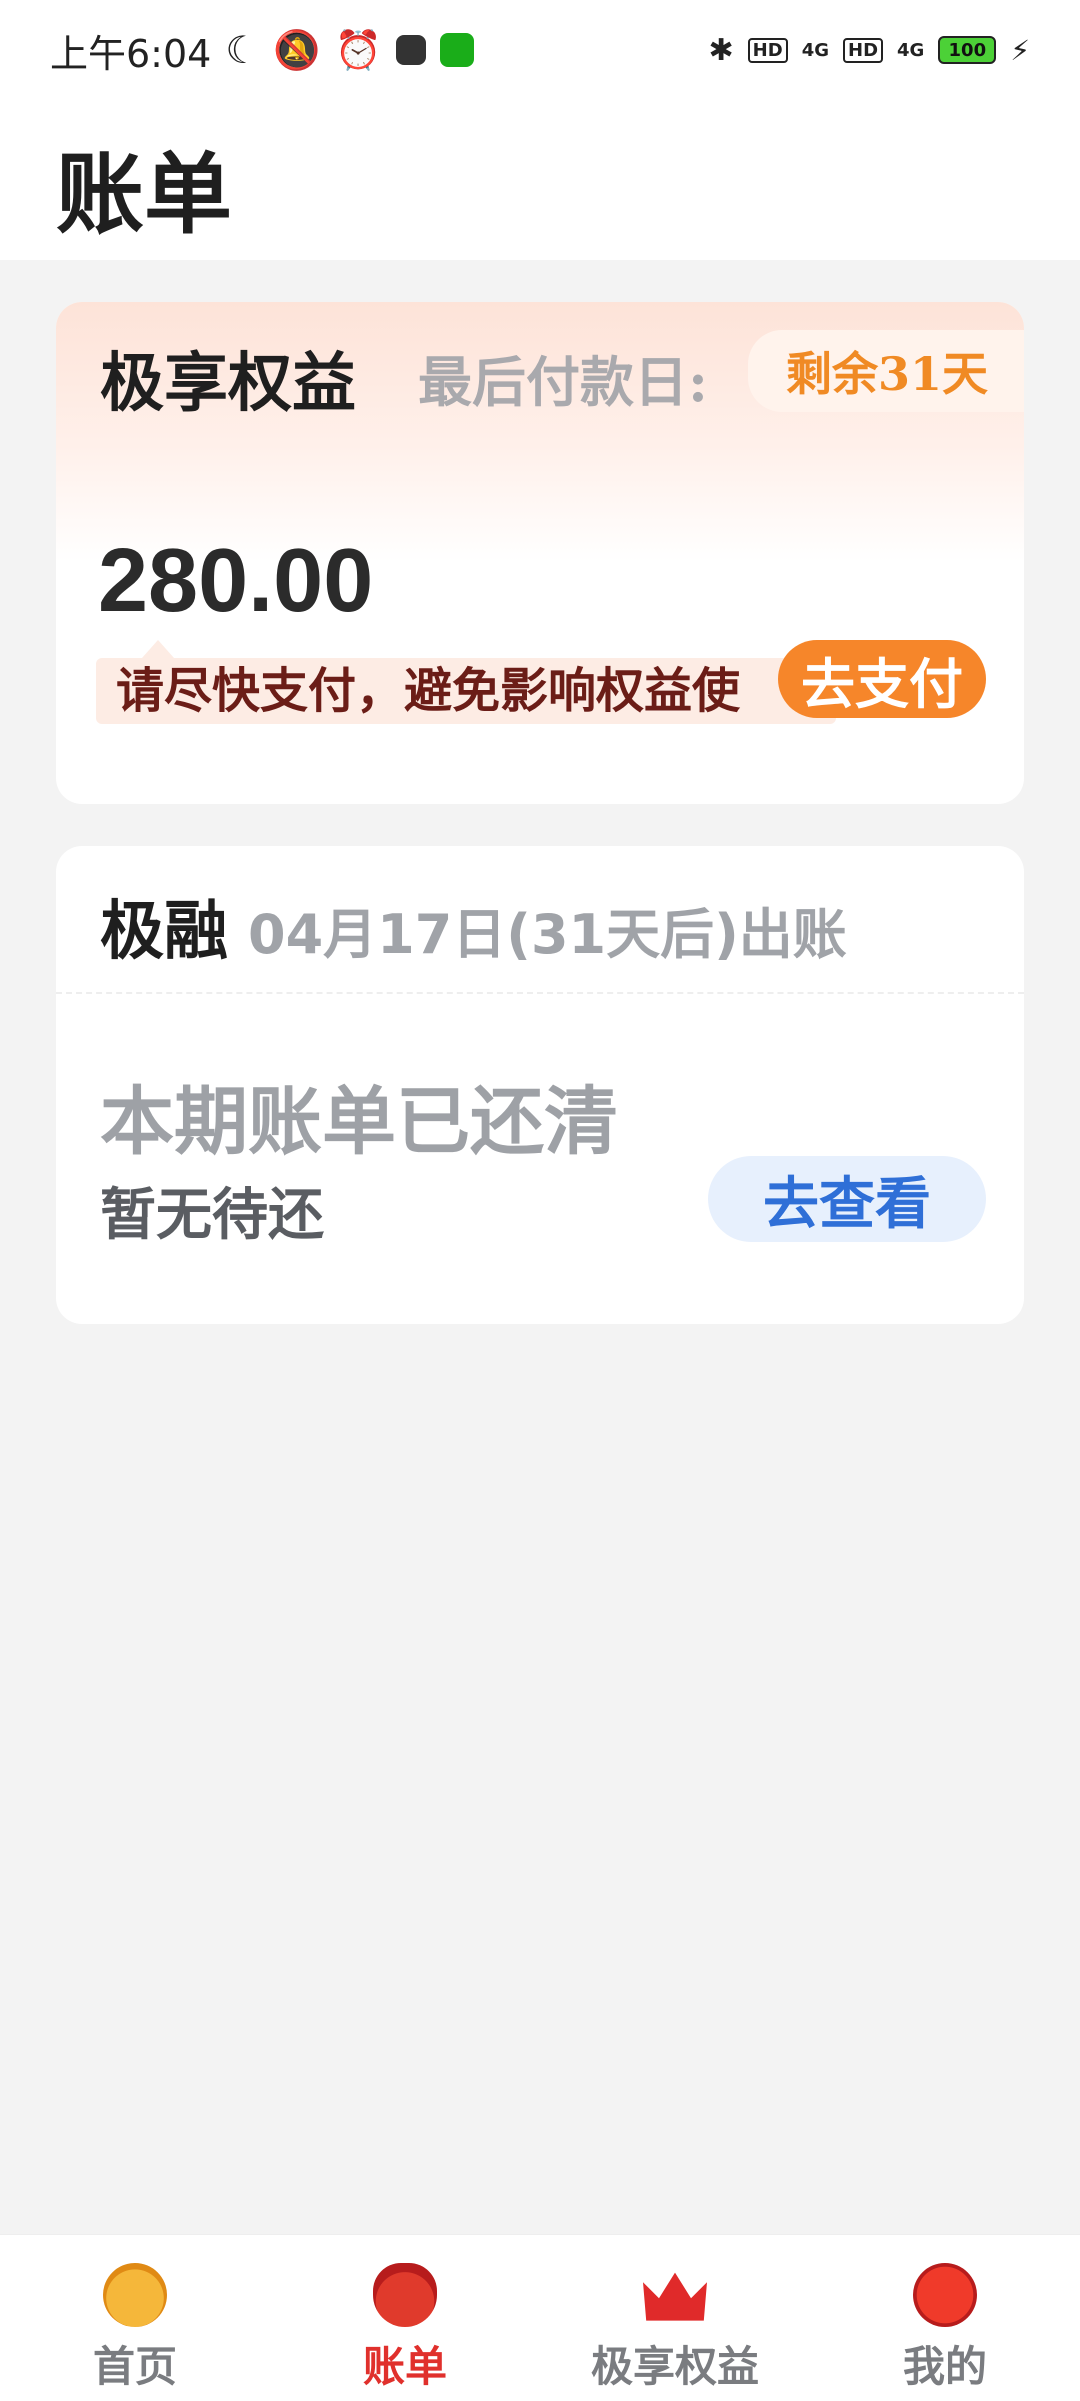 Image resolution: width=1080 pixels, height=2401 pixels. I want to click on card-title: 极融, so click(164, 931).